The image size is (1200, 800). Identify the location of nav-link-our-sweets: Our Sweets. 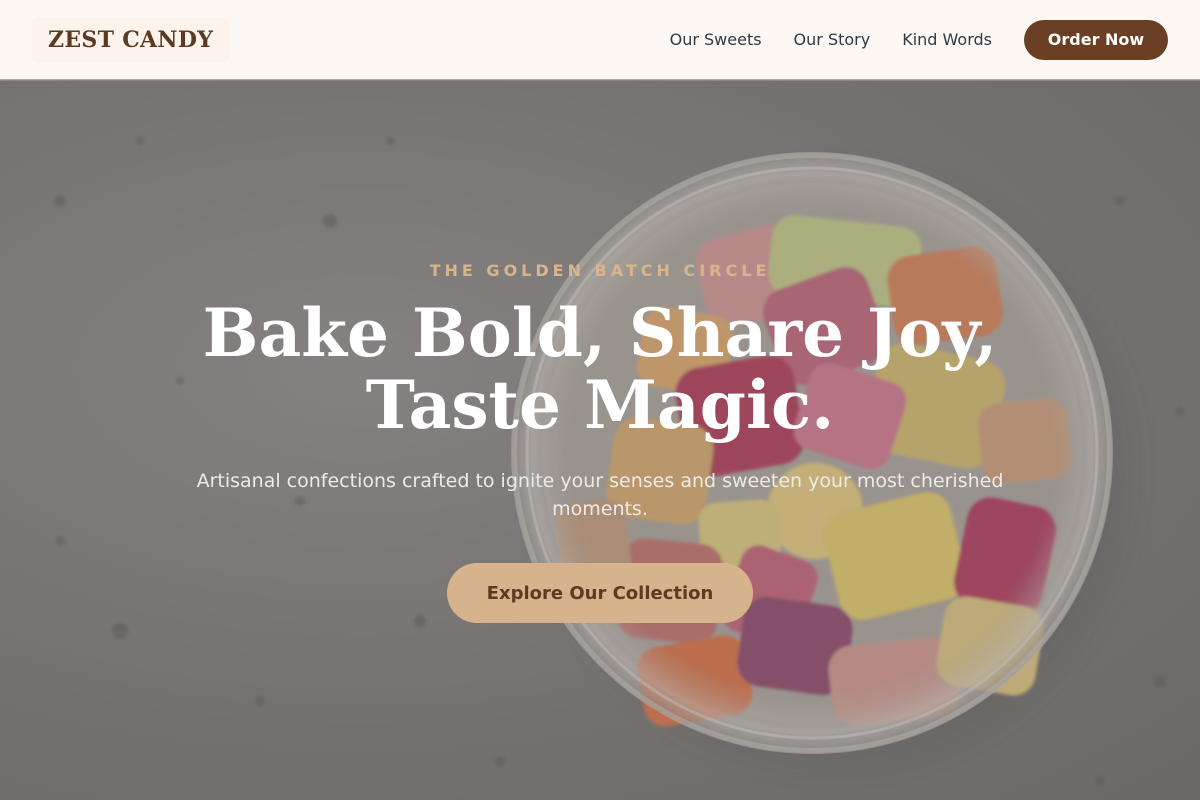
(716, 39).